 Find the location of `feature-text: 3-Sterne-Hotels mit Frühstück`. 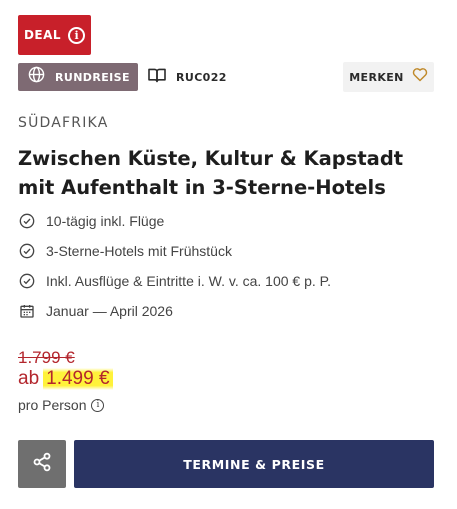

feature-text: 3-Sterne-Hotels mit Frühstück is located at coordinates (139, 251).